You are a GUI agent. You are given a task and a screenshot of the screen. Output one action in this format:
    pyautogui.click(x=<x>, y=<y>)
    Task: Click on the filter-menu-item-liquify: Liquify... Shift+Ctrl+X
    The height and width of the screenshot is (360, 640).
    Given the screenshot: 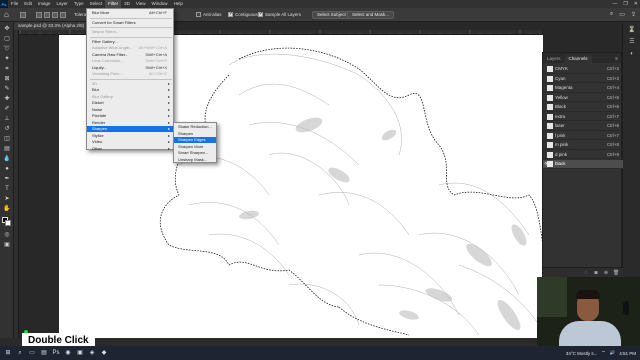 What is the action you would take?
    pyautogui.click(x=130, y=68)
    